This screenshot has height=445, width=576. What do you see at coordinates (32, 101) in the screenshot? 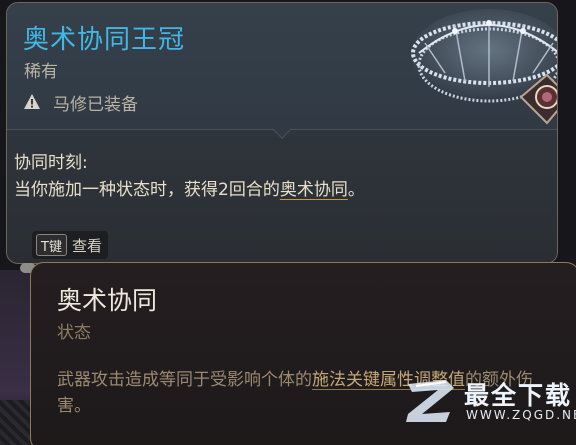
I see `warning-icon` at bounding box center [32, 101].